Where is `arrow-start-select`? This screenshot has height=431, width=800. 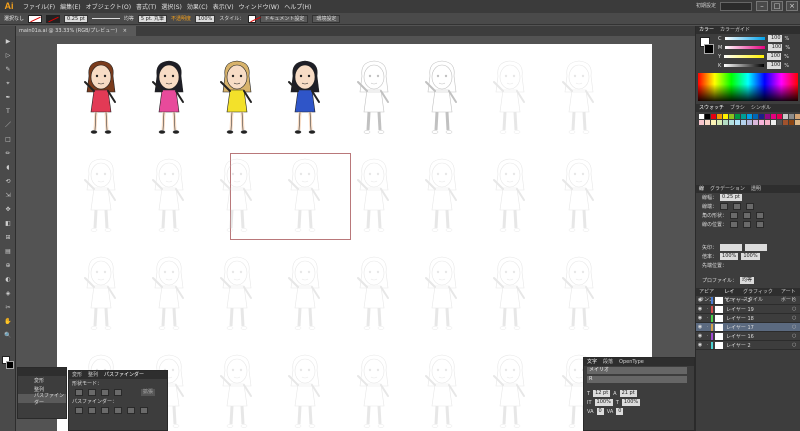
arrow-start-select is located at coordinates (731, 247).